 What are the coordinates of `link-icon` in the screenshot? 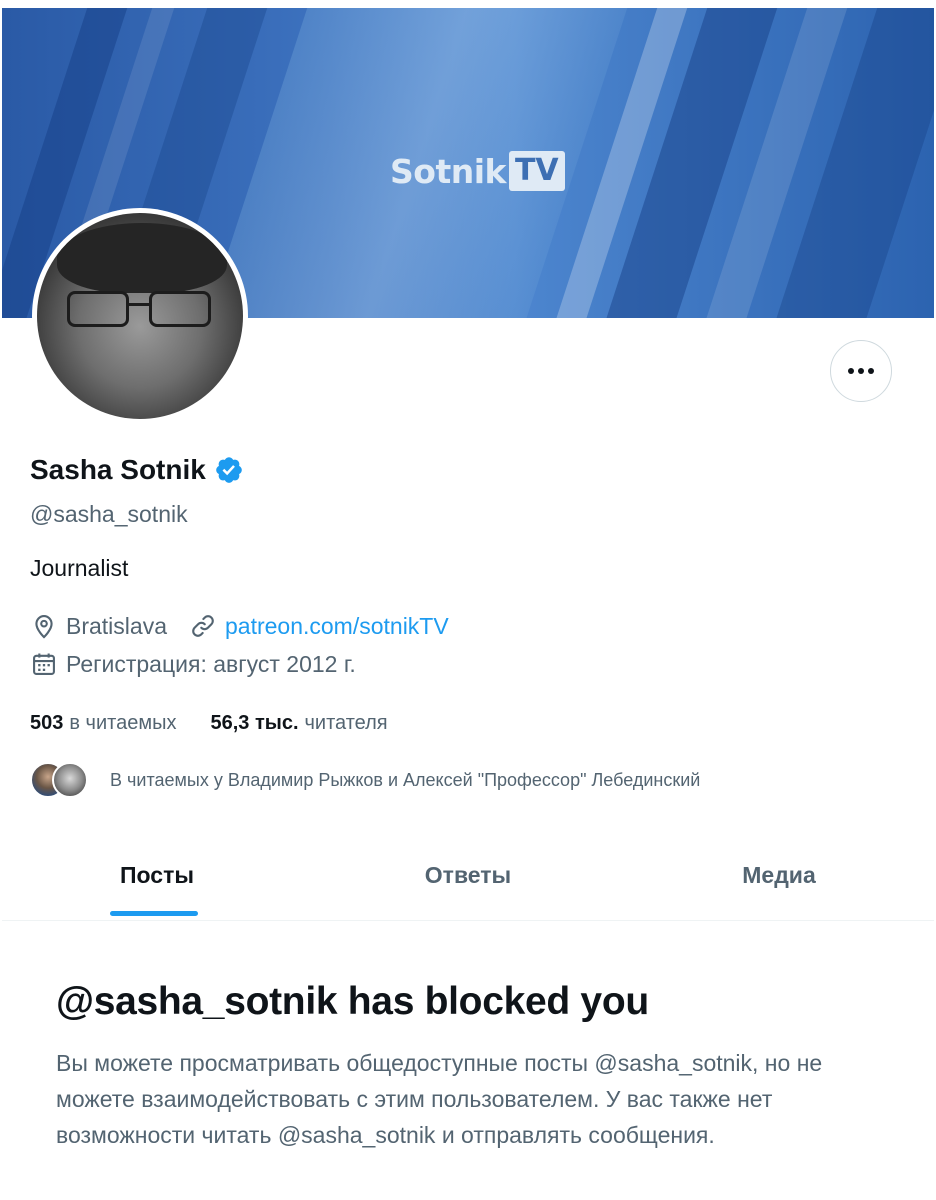 It's located at (203, 626).